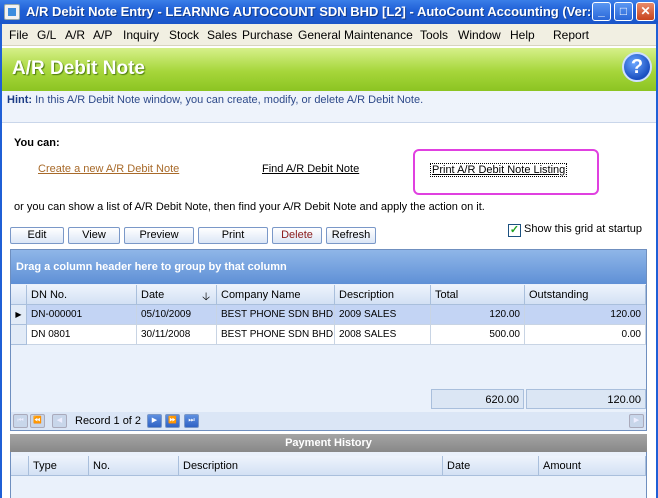 This screenshot has width=658, height=498. I want to click on menu-file: File, so click(18, 35).